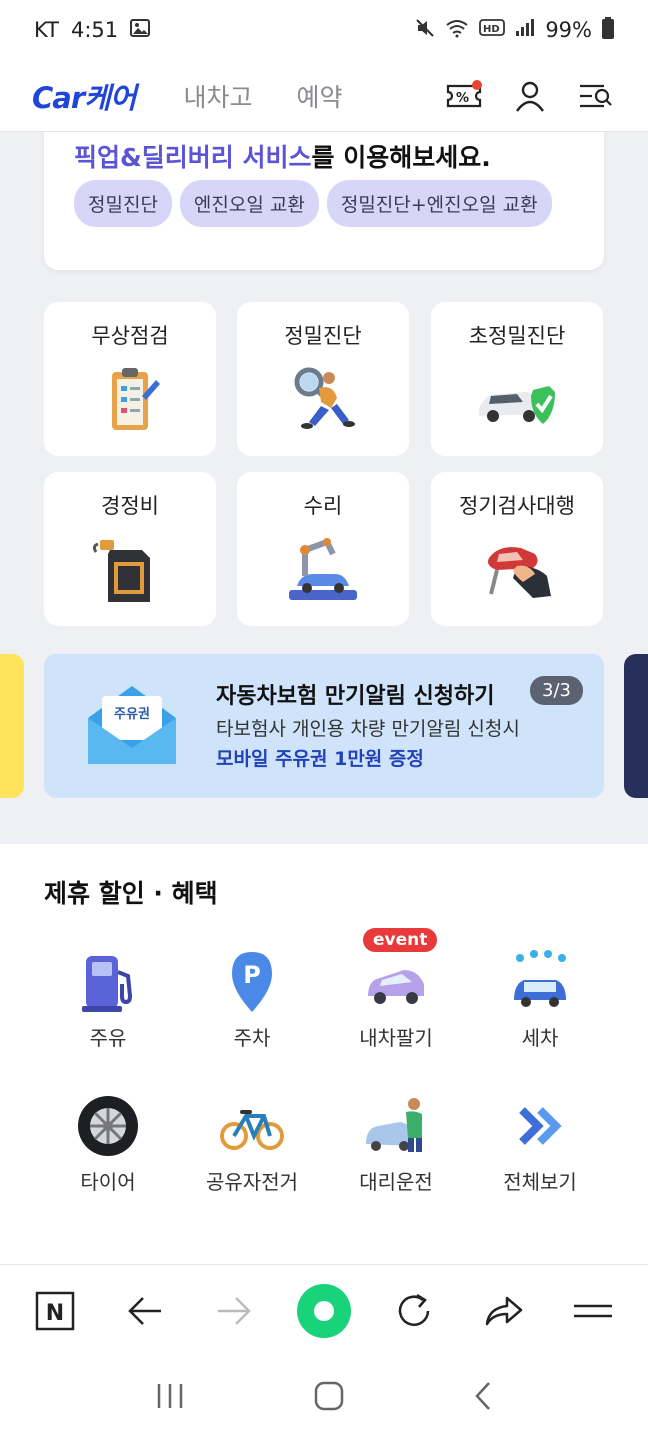  I want to click on parking-pin-icon: P, so click(252, 982).